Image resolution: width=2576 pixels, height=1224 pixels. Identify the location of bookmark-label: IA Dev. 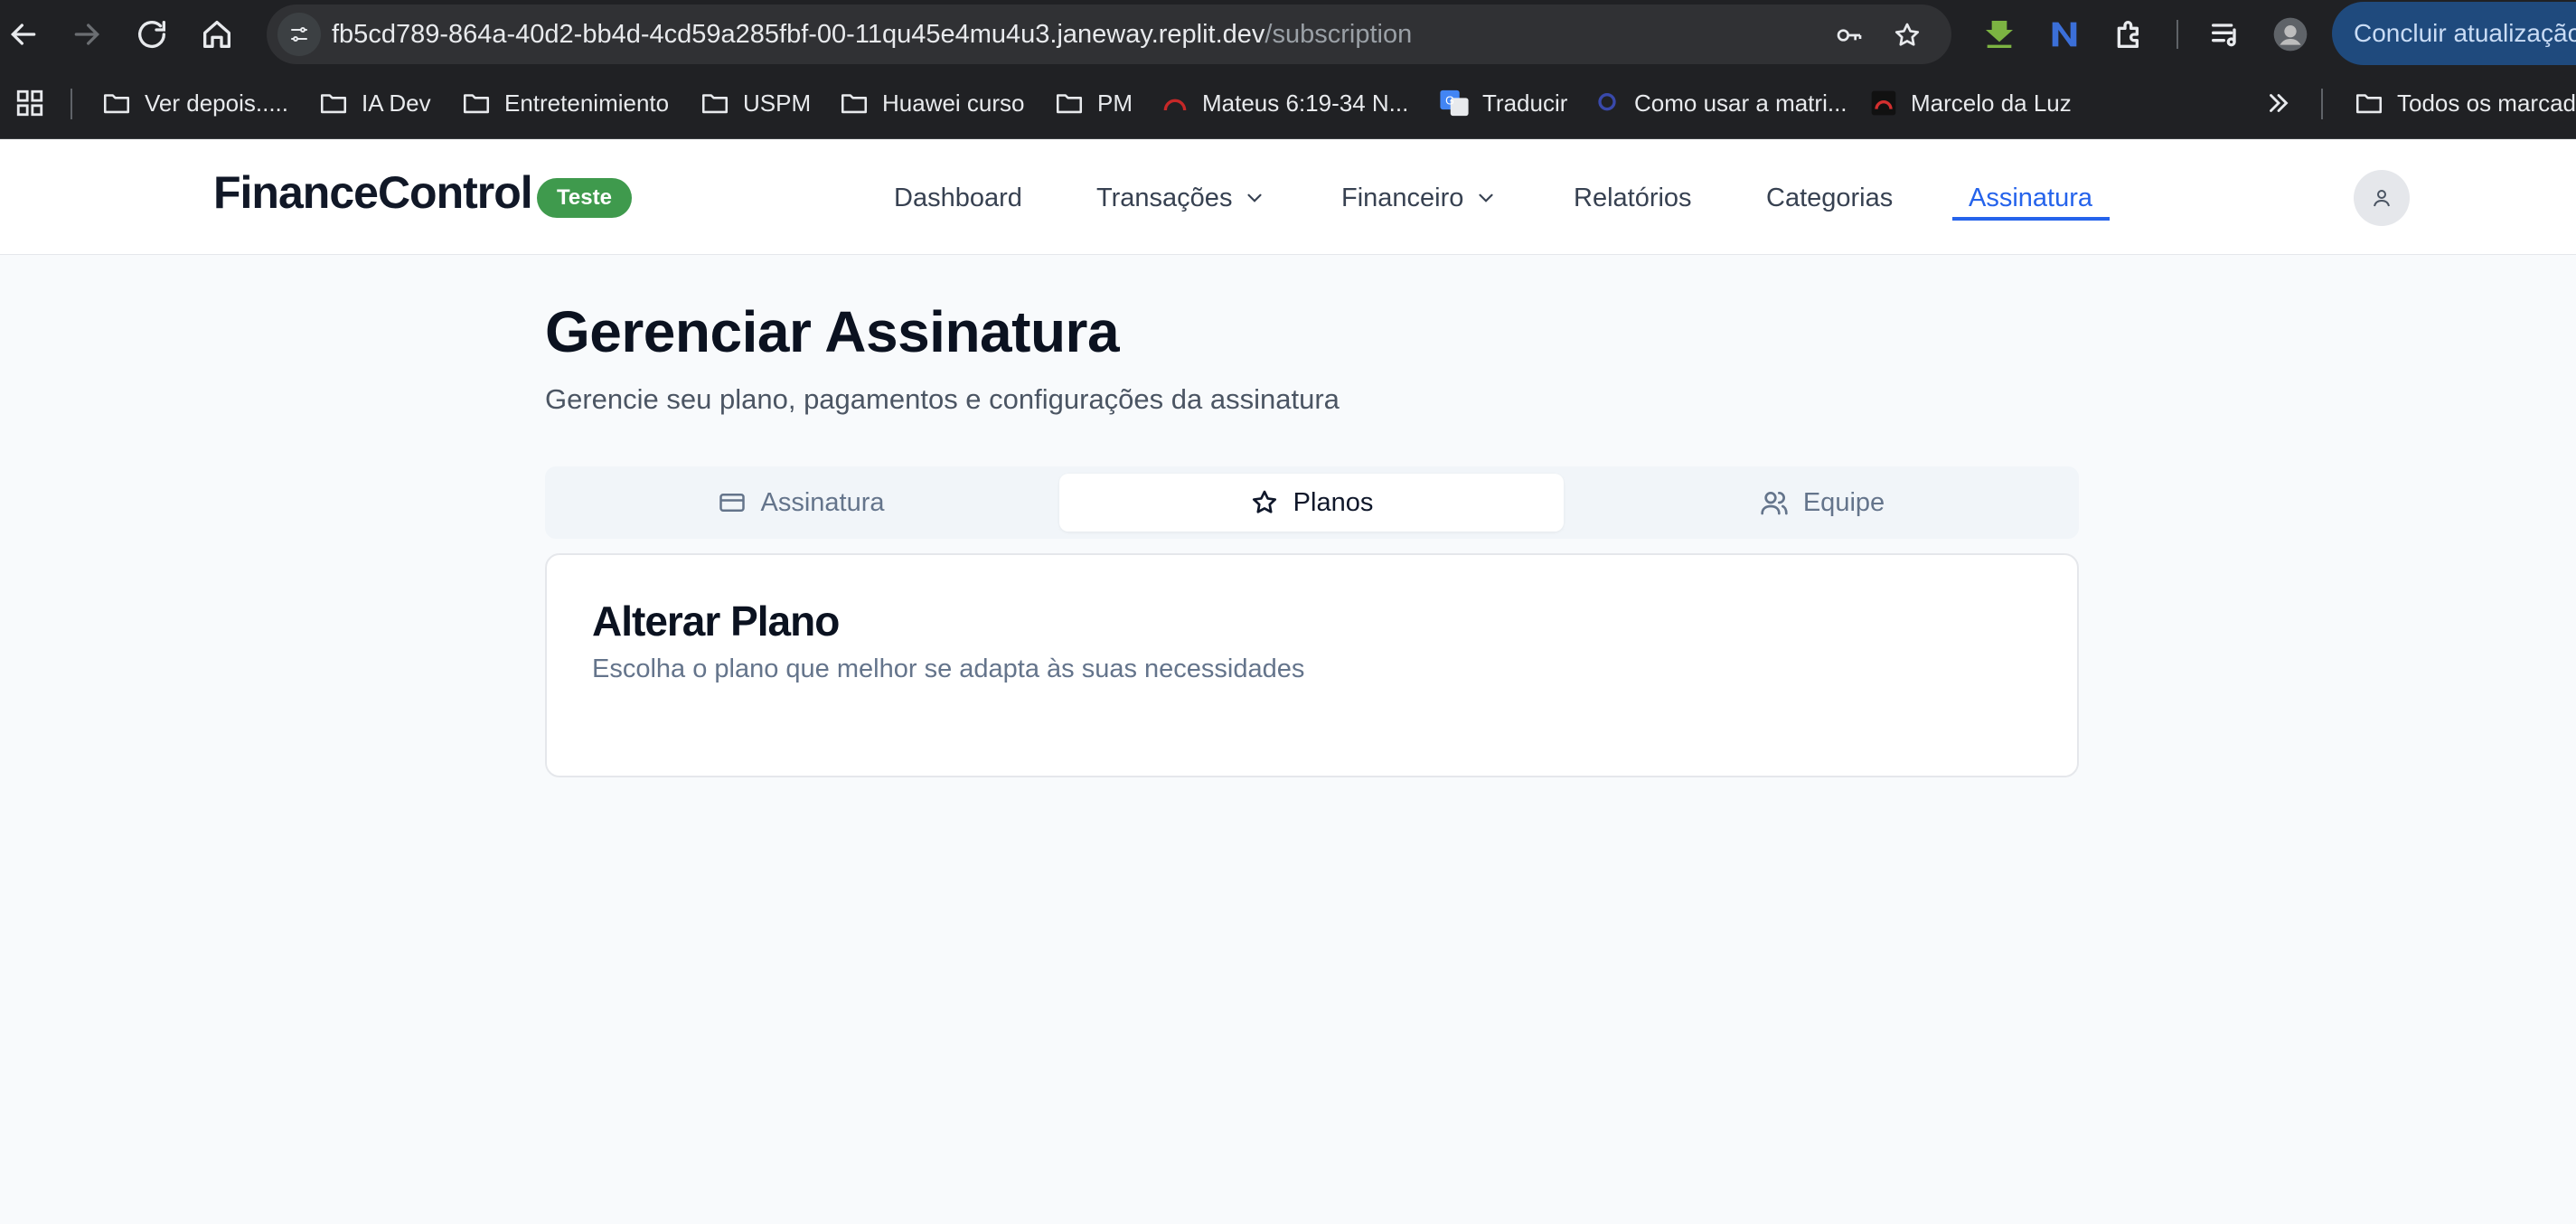
(396, 103).